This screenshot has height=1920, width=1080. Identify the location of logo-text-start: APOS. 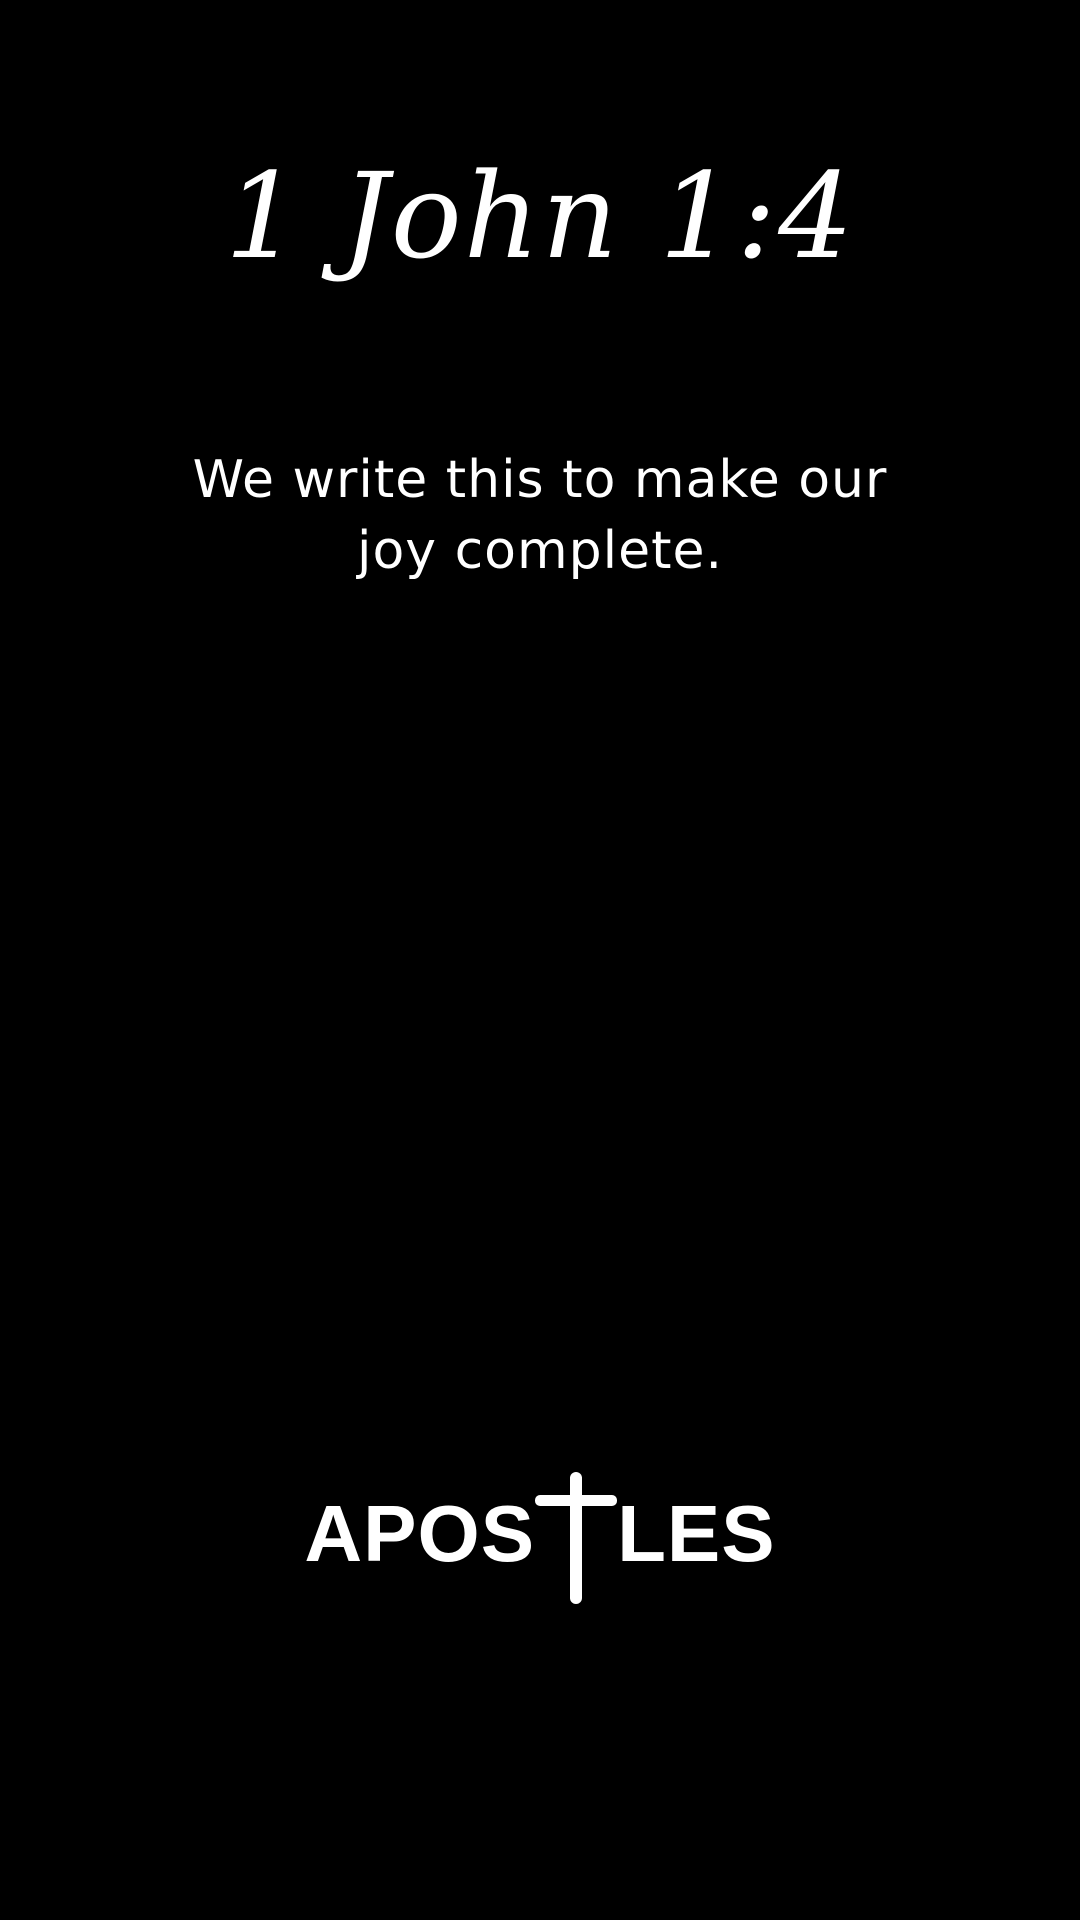
(420, 1533).